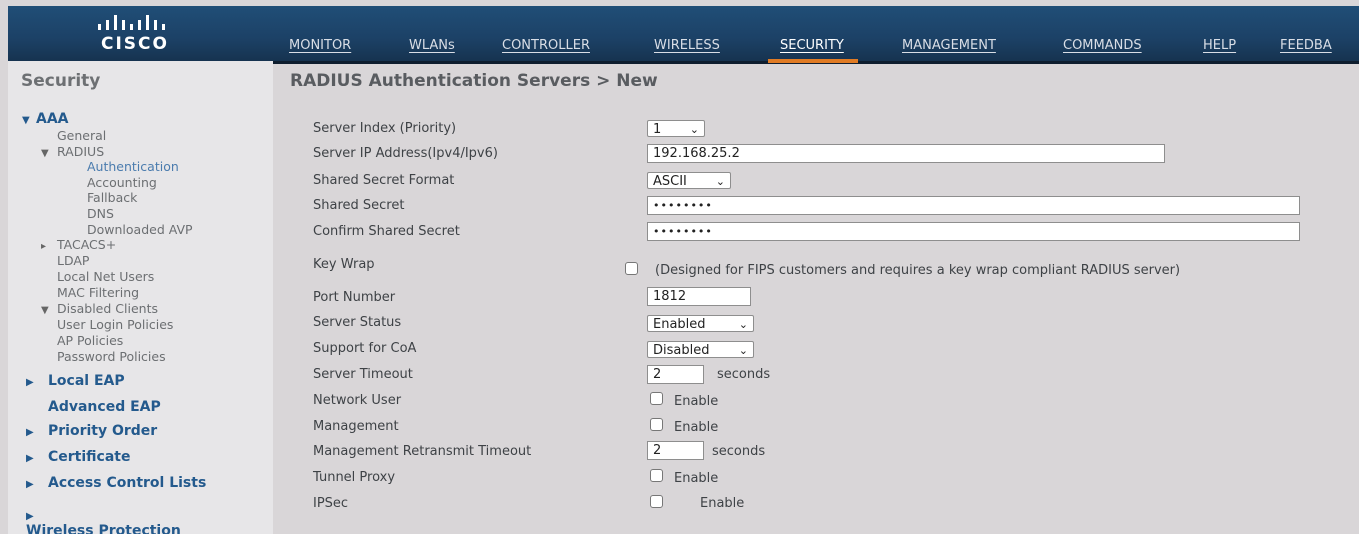 The image size is (1359, 534). What do you see at coordinates (75, 381) in the screenshot?
I see `sidebar-item-local-eap: ▶ Local EAP` at bounding box center [75, 381].